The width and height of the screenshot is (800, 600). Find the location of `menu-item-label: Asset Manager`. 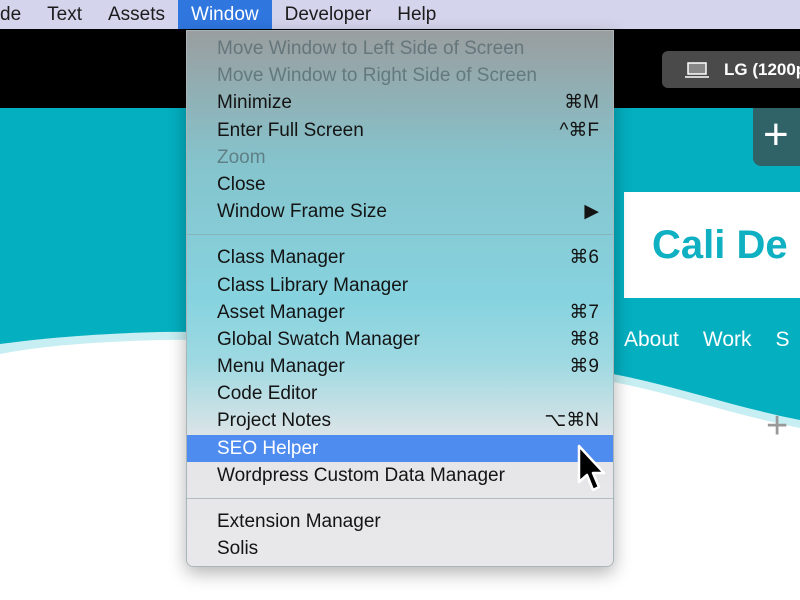

menu-item-label: Asset Manager is located at coordinates (281, 312).